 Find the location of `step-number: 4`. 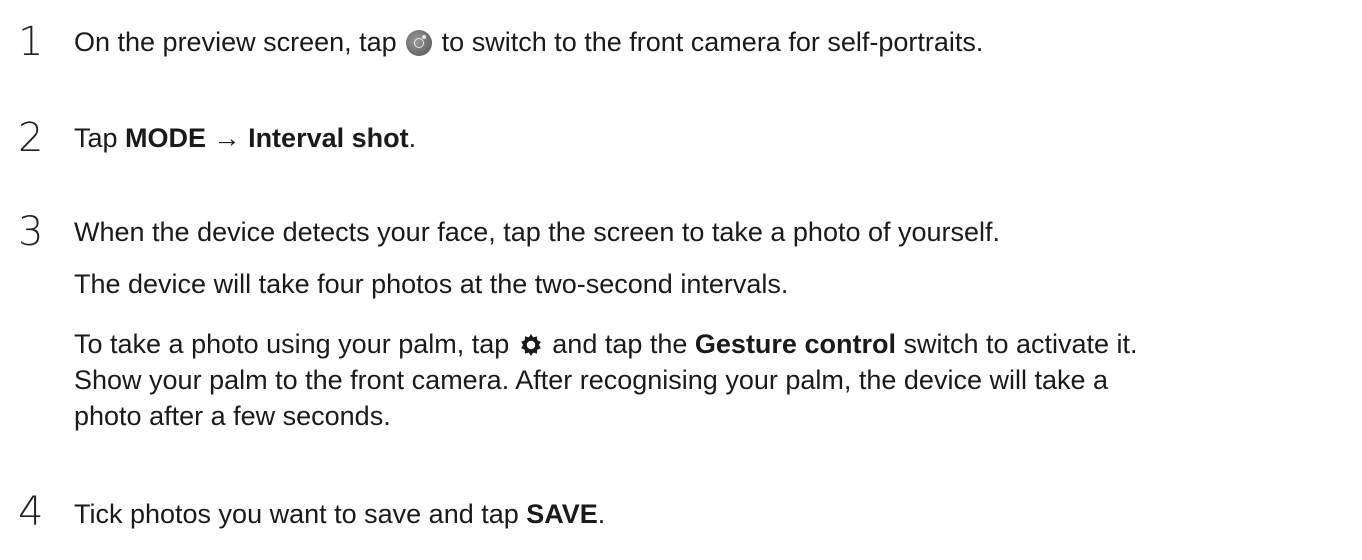

step-number: 4 is located at coordinates (31, 512).